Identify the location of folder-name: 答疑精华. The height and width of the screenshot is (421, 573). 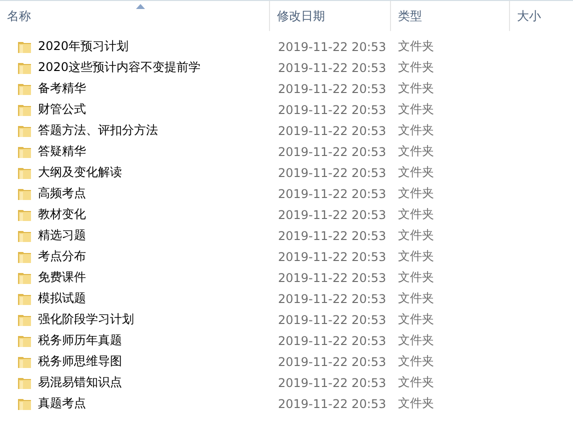
(62, 151).